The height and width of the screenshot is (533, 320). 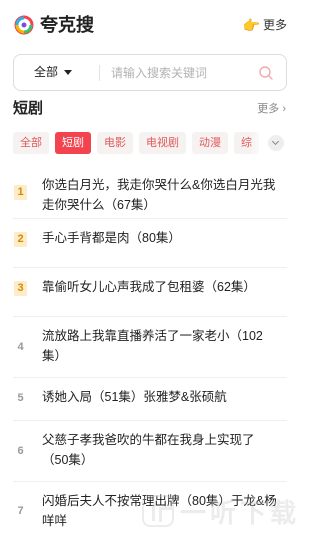 I want to click on list-item: 3 靠偷听女儿心声我成了包租婆（62集）, so click(x=150, y=292).